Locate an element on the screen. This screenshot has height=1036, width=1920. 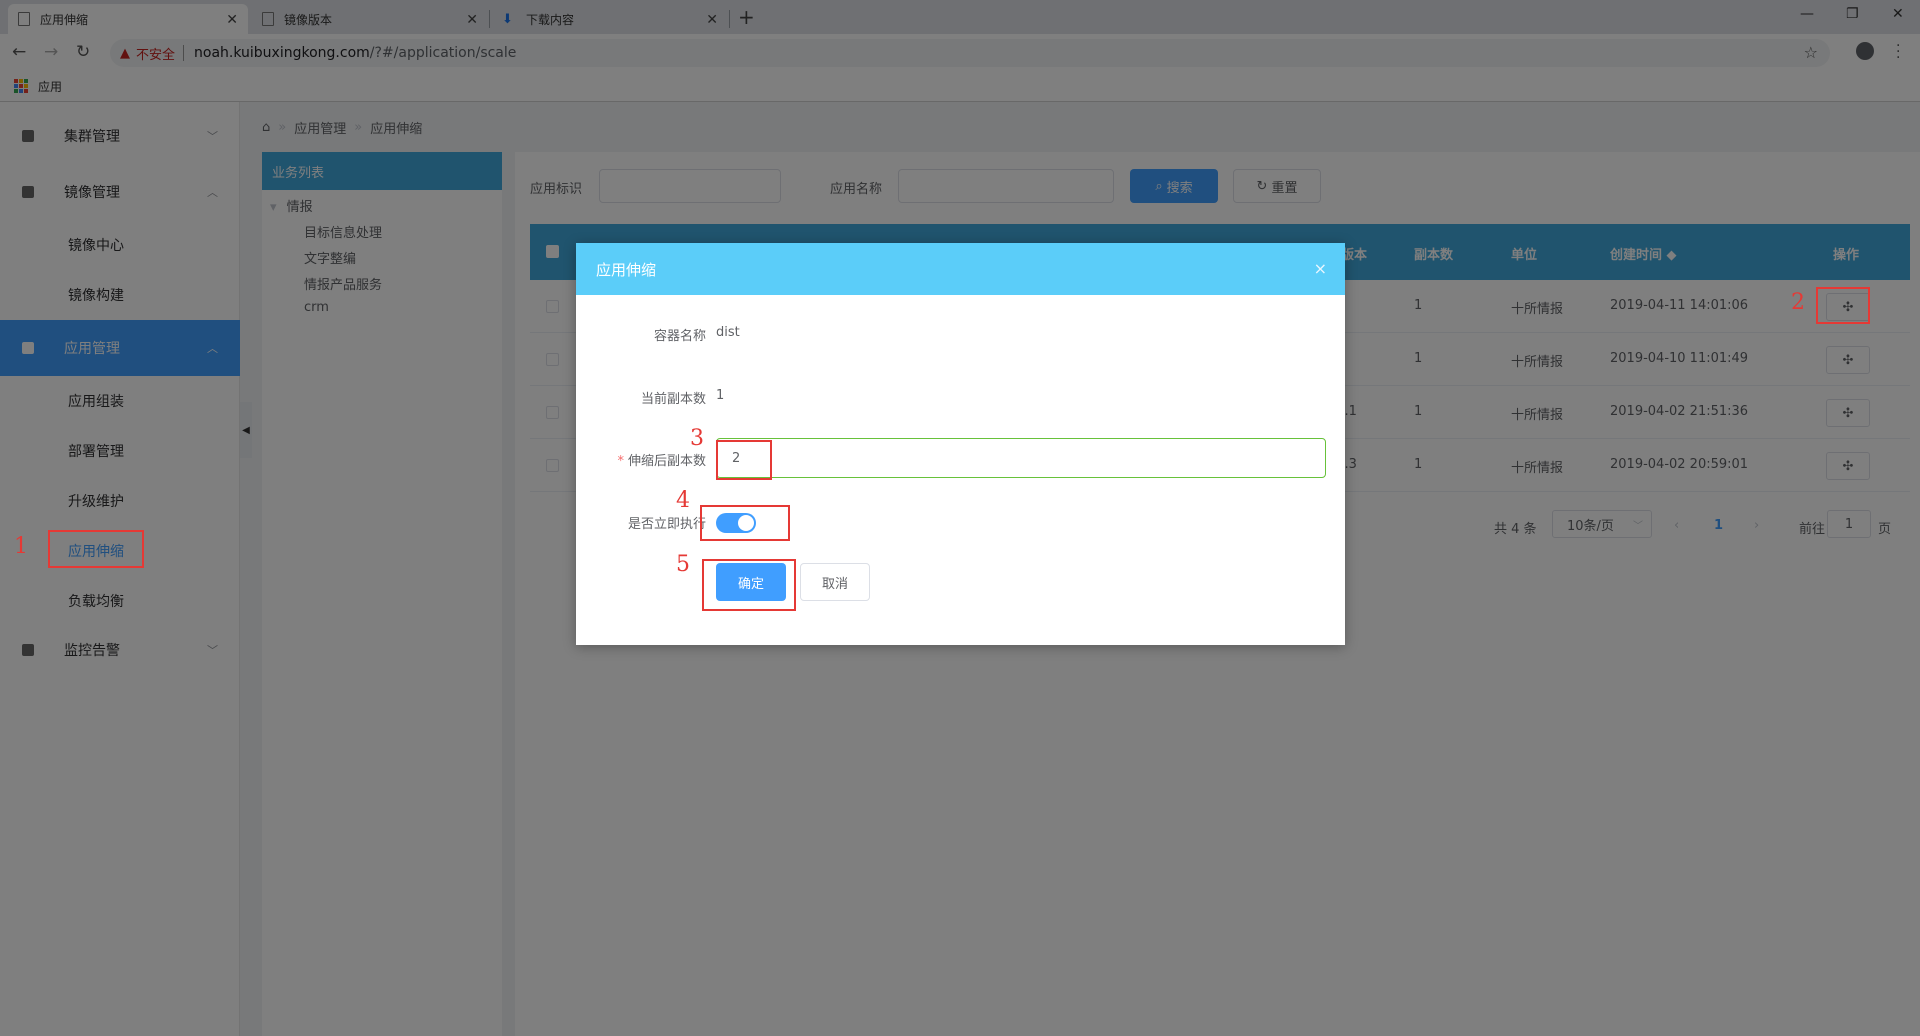
execute-now-label: 是否立即执行 is located at coordinates (666, 524).